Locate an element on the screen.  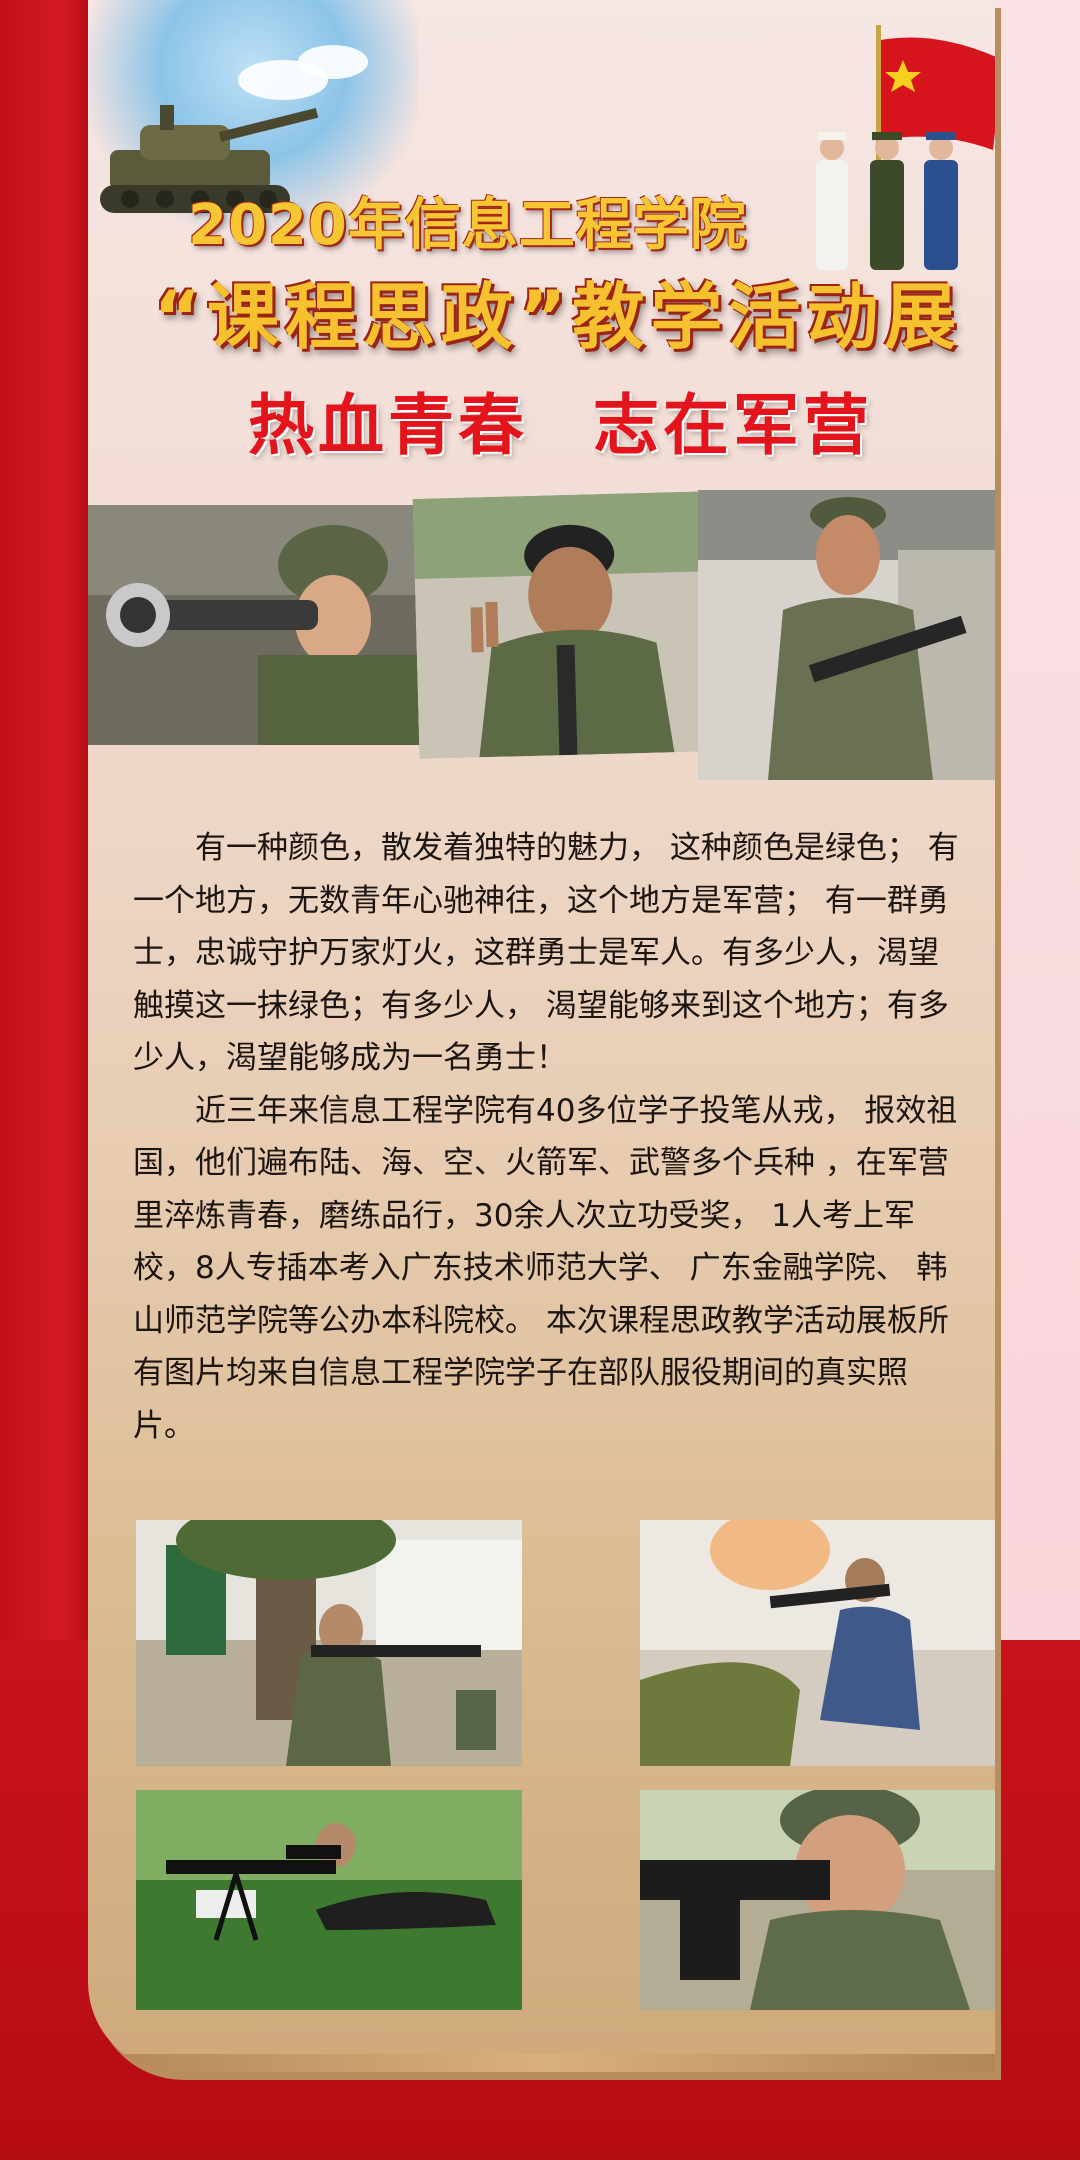
soldier-kneeling-aiming-photo is located at coordinates (329, 1643).